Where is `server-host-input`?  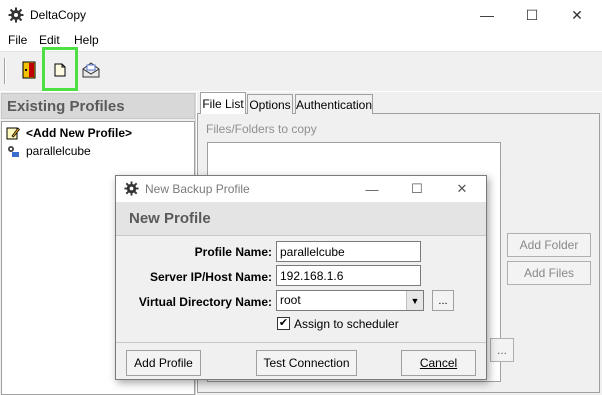 server-host-input is located at coordinates (348, 275).